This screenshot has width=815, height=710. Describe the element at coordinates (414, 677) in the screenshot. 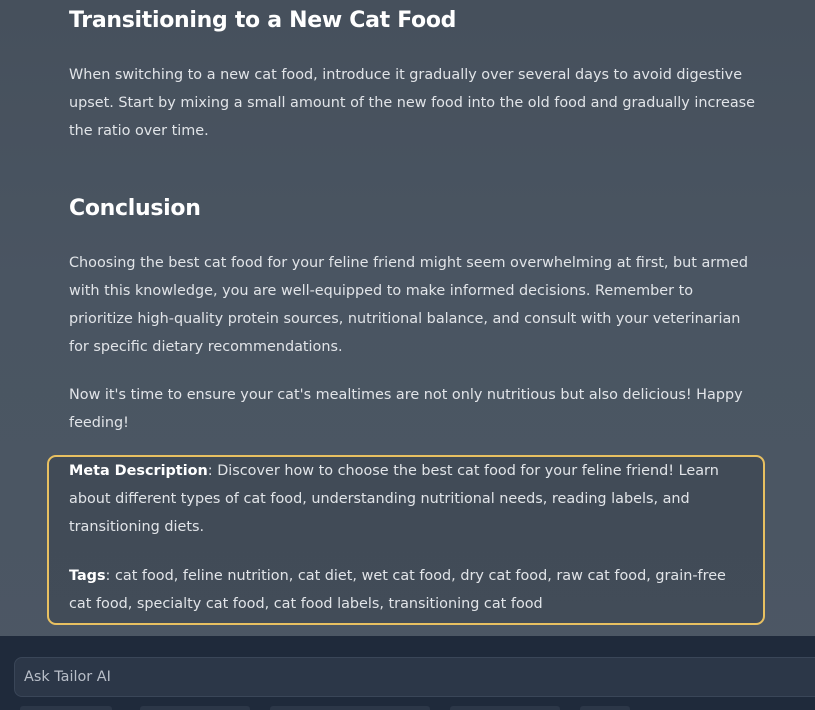

I see `ask-ai-input` at that location.